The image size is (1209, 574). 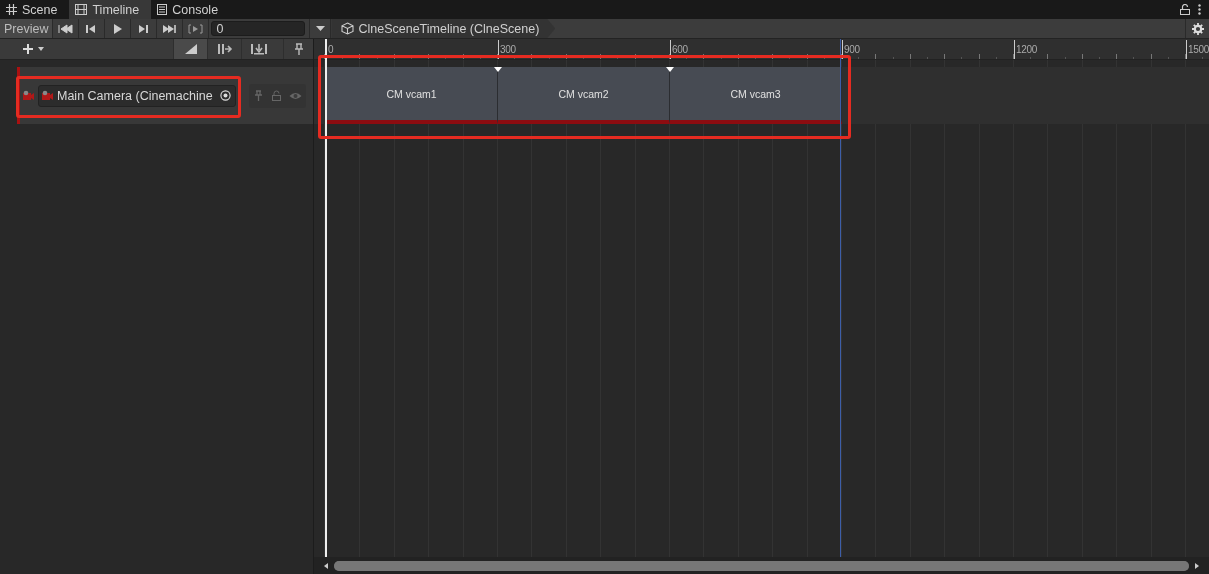 What do you see at coordinates (1185, 9) in the screenshot?
I see `lock-icon` at bounding box center [1185, 9].